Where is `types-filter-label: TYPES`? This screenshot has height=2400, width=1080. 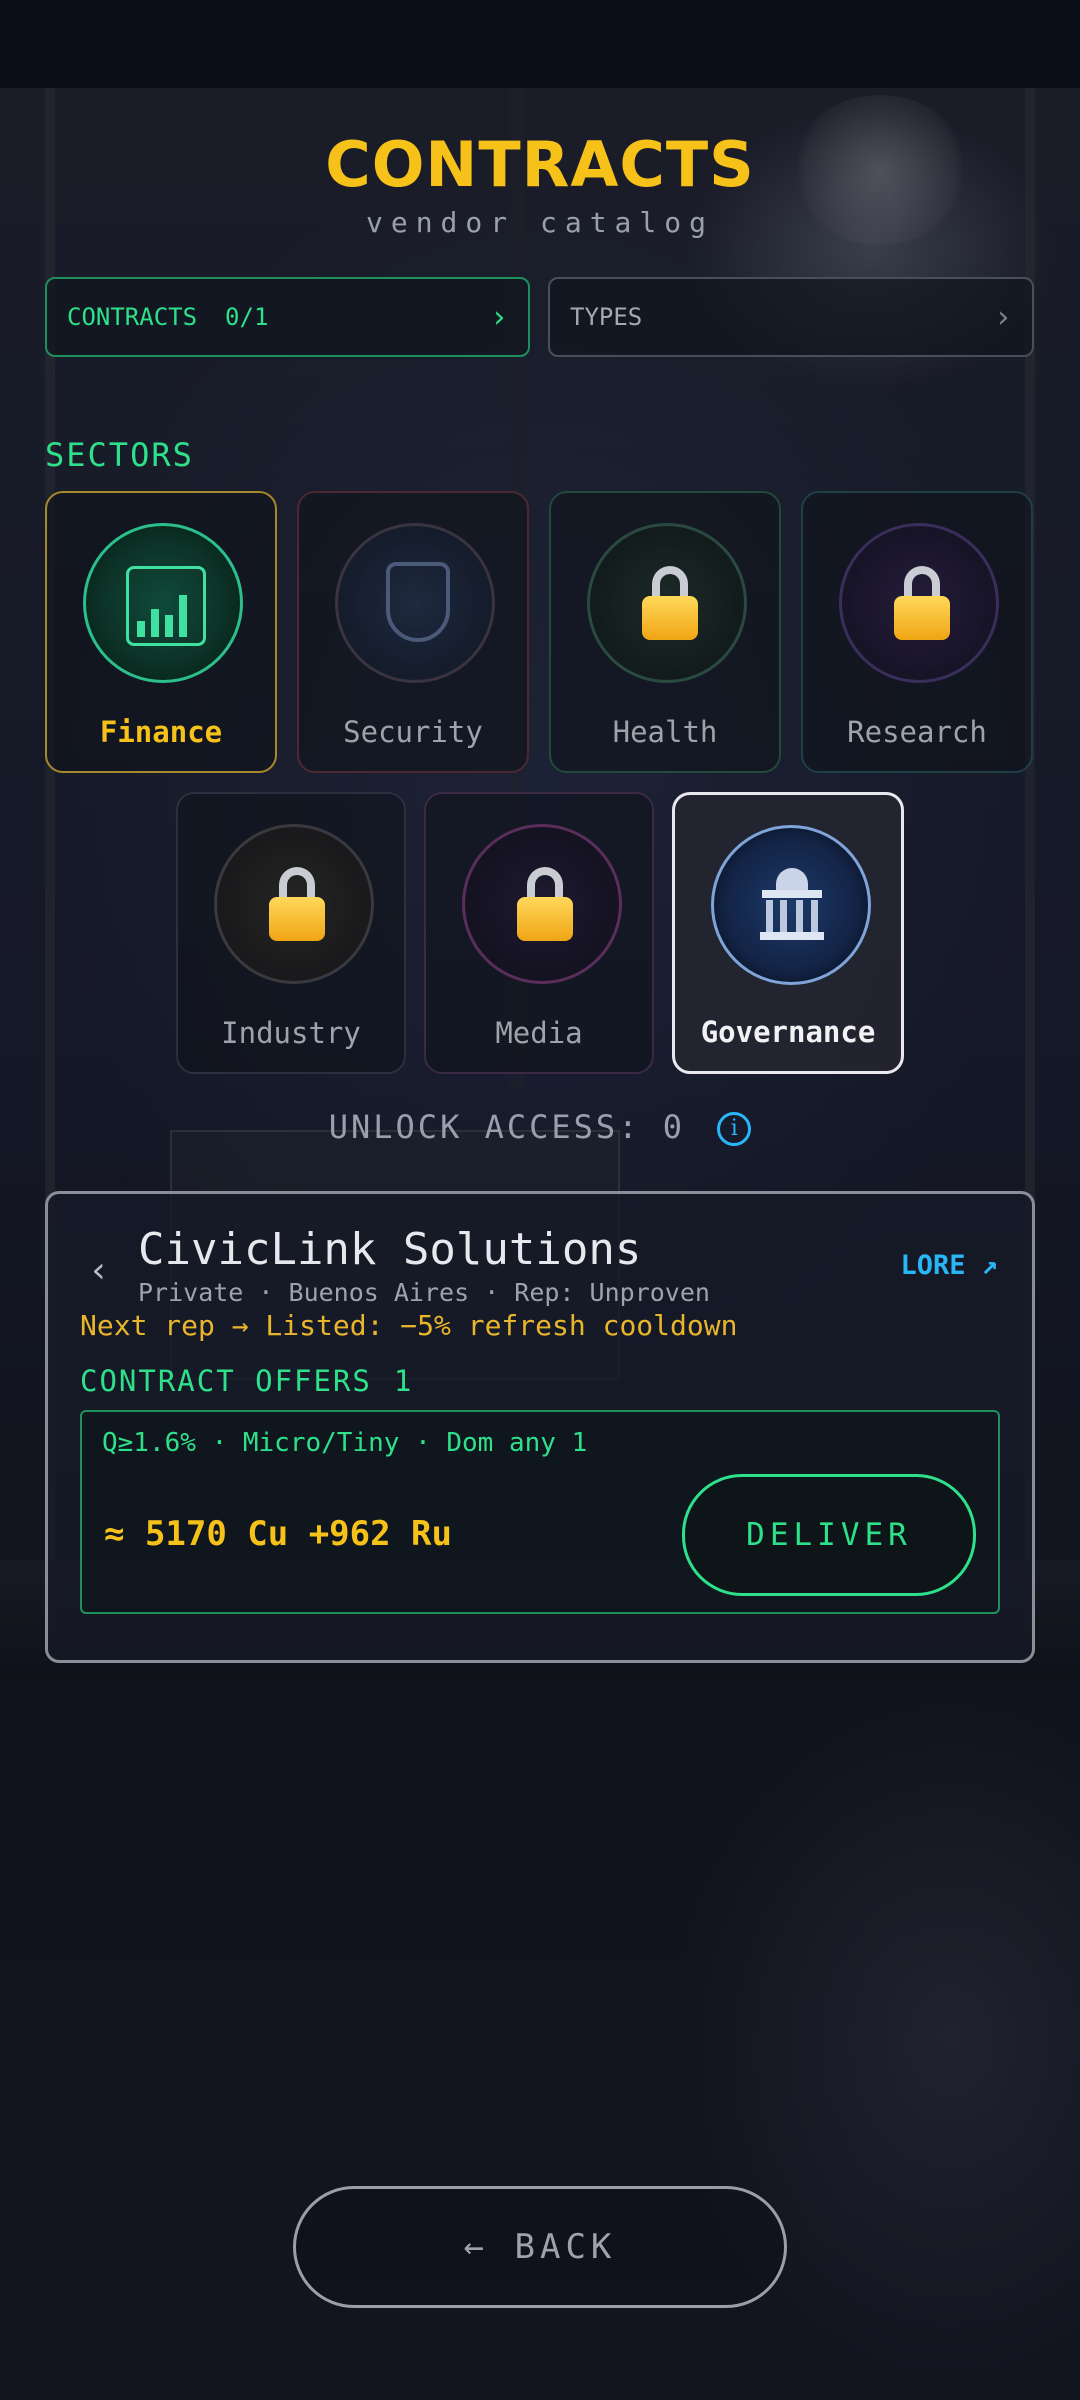 types-filter-label: TYPES is located at coordinates (606, 317).